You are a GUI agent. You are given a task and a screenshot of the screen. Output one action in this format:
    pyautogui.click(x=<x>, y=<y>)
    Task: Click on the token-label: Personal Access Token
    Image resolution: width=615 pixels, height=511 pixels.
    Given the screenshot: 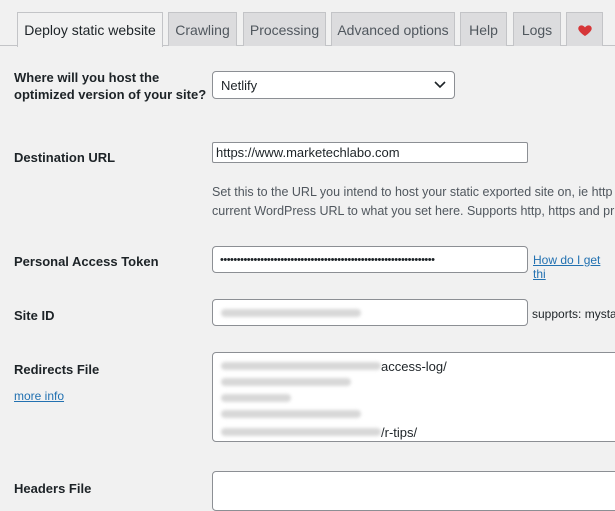 What is the action you would take?
    pyautogui.click(x=86, y=261)
    